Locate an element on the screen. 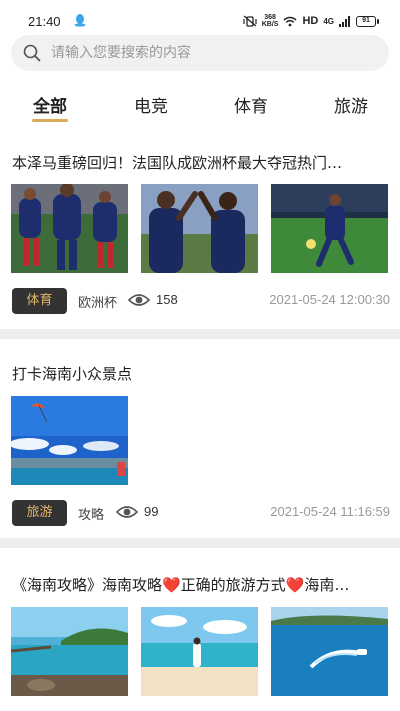 The width and height of the screenshot is (400, 711). signal-type: 4G is located at coordinates (328, 21).